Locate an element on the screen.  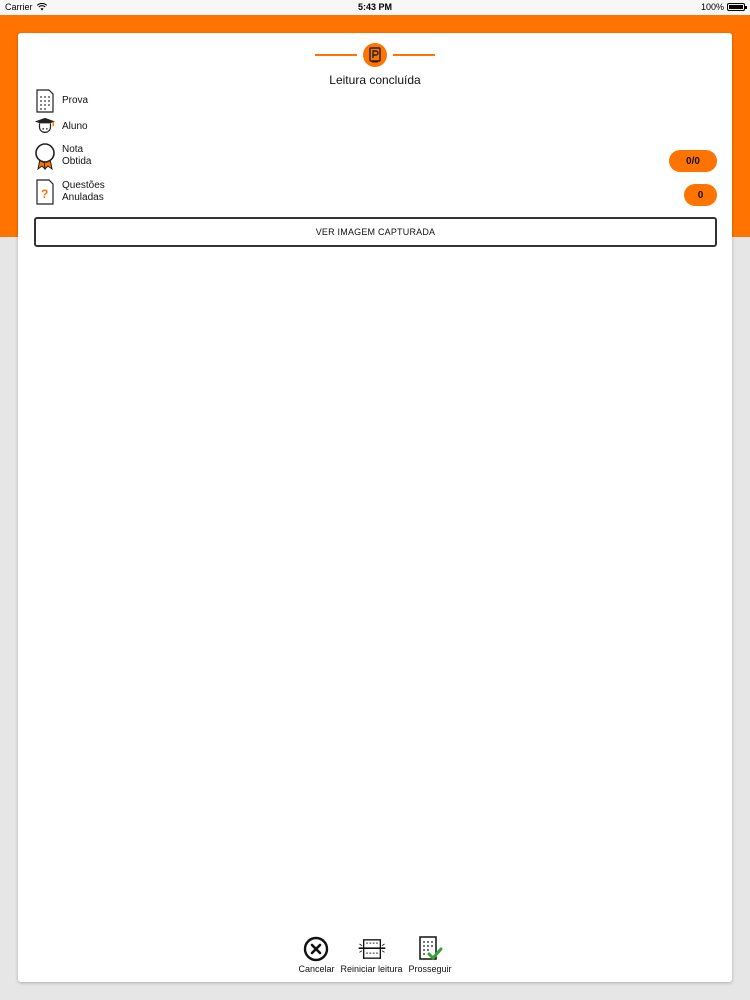
nota-label: Nota Obtida is located at coordinates (76, 156).